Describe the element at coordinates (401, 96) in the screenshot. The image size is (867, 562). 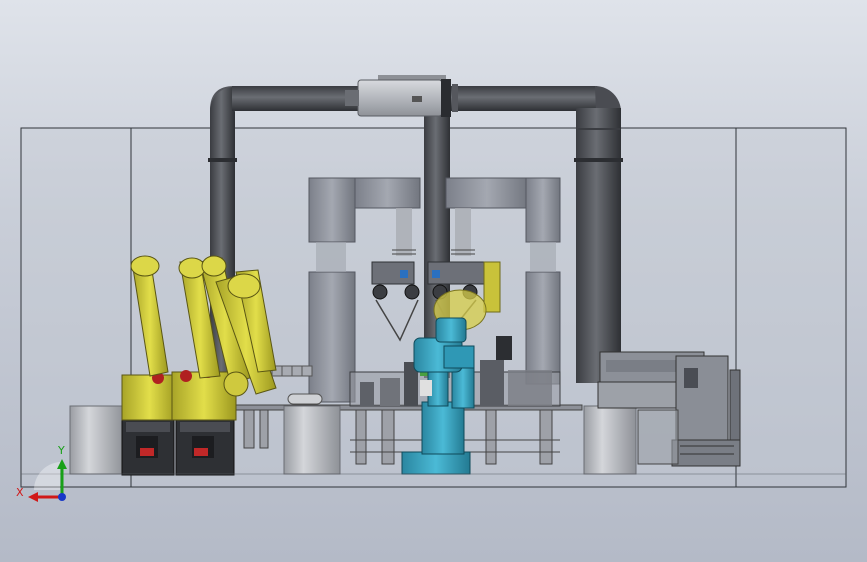
I see `filter-housing` at that location.